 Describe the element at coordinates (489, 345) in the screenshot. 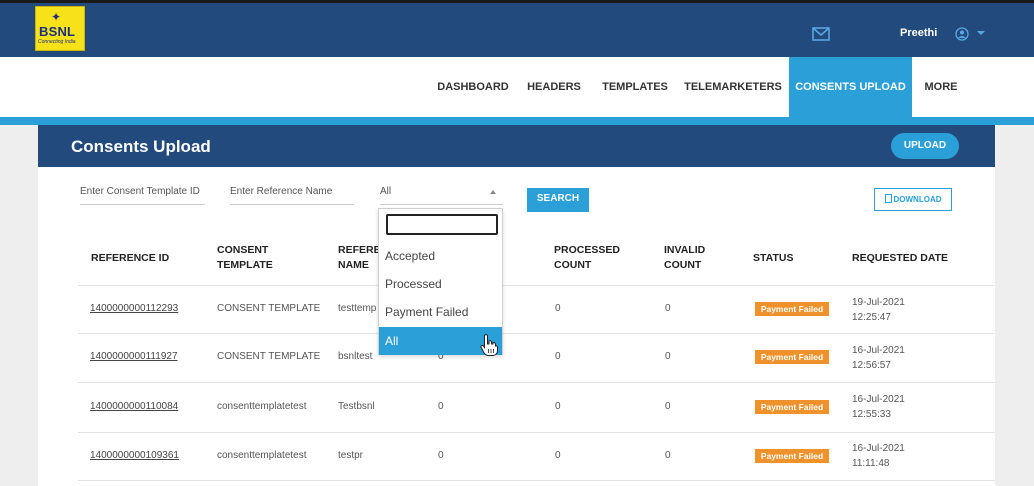

I see `hand-pointer-icon` at that location.